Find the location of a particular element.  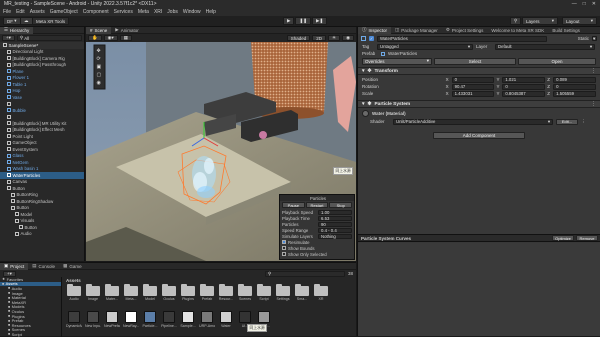

close-icon: ✕ is located at coordinates (594, 4).